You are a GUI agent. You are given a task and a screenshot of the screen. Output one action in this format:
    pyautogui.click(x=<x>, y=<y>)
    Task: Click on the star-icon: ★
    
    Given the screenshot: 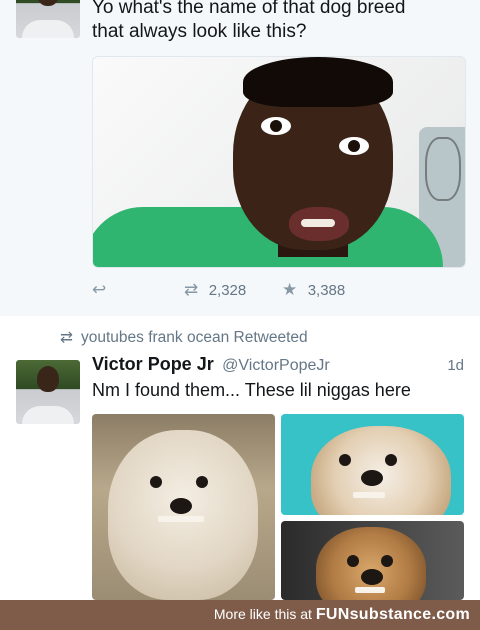 What is the action you would take?
    pyautogui.click(x=290, y=289)
    